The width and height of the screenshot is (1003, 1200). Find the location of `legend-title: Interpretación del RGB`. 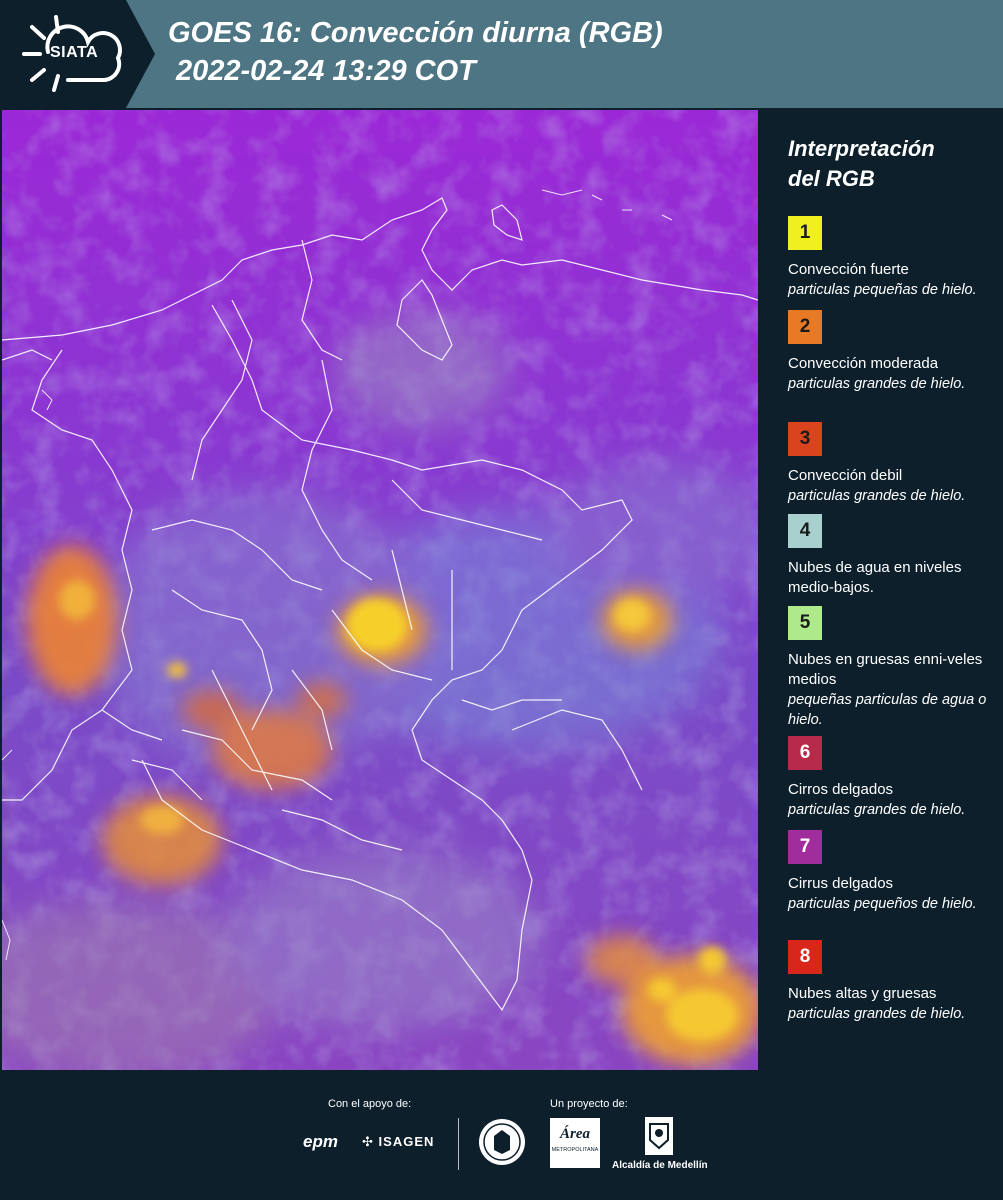

legend-title: Interpretación del RGB is located at coordinates (892, 164).